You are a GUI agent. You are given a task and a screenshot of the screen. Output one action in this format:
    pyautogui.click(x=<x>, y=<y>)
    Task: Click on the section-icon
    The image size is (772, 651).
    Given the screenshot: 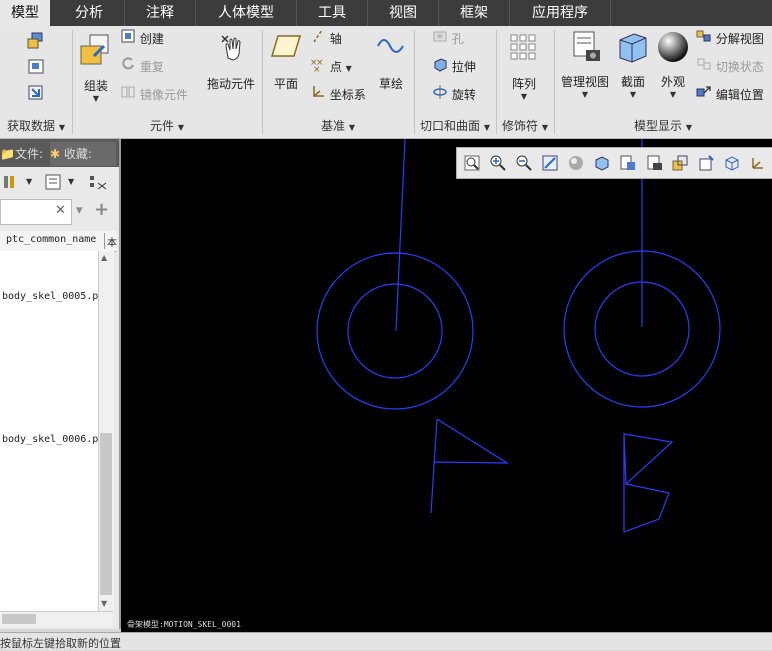 What is the action you would take?
    pyautogui.click(x=633, y=48)
    